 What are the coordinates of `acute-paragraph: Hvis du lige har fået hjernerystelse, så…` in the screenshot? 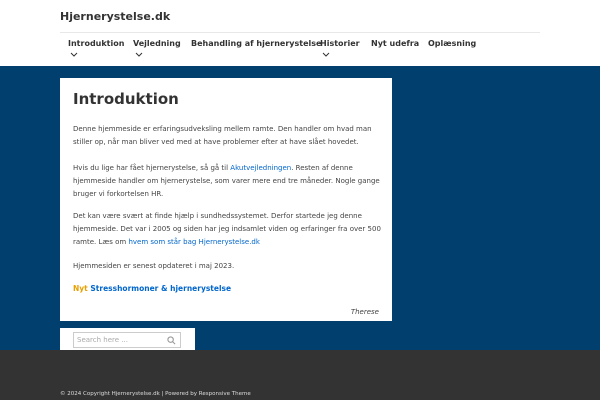 It's located at (229, 181).